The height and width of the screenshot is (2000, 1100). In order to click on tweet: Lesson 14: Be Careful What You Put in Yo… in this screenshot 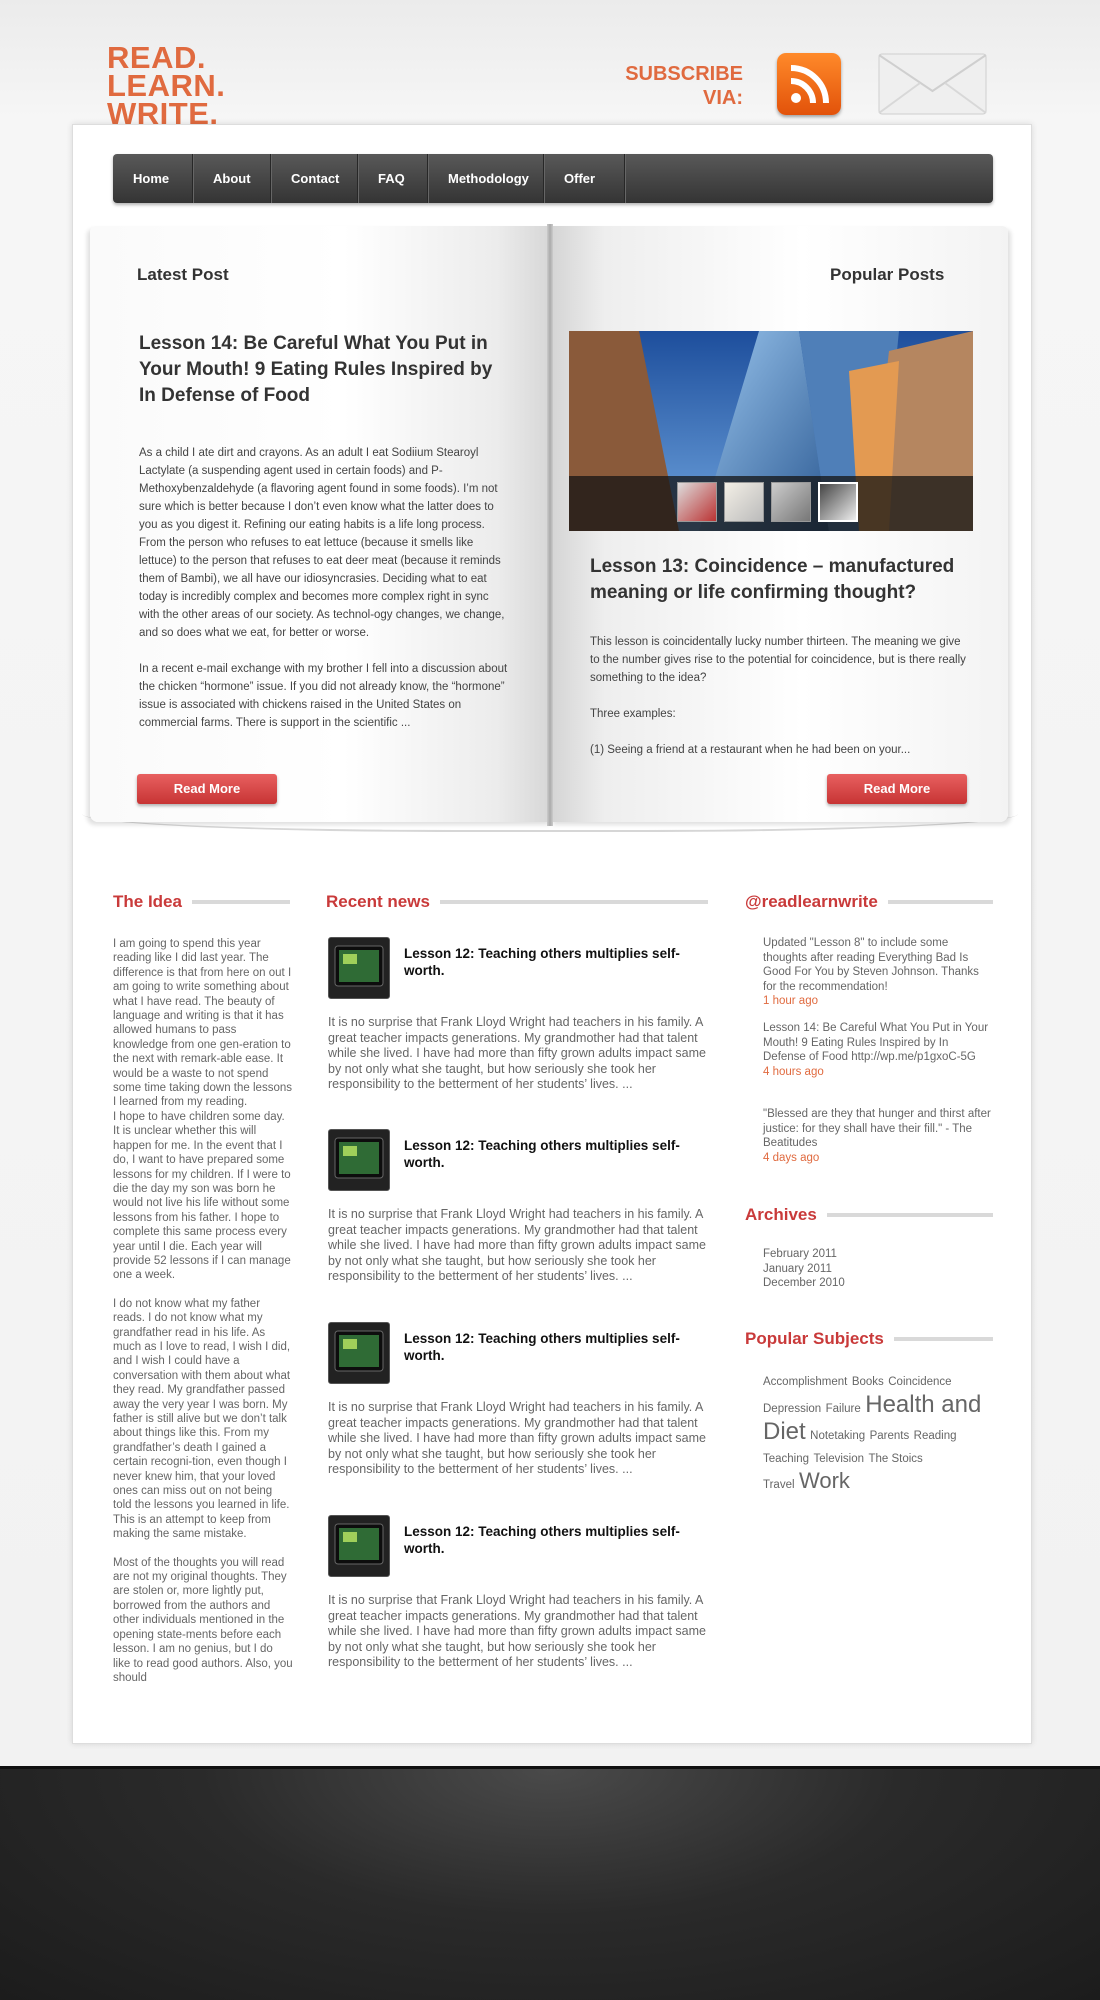, I will do `click(878, 1050)`.